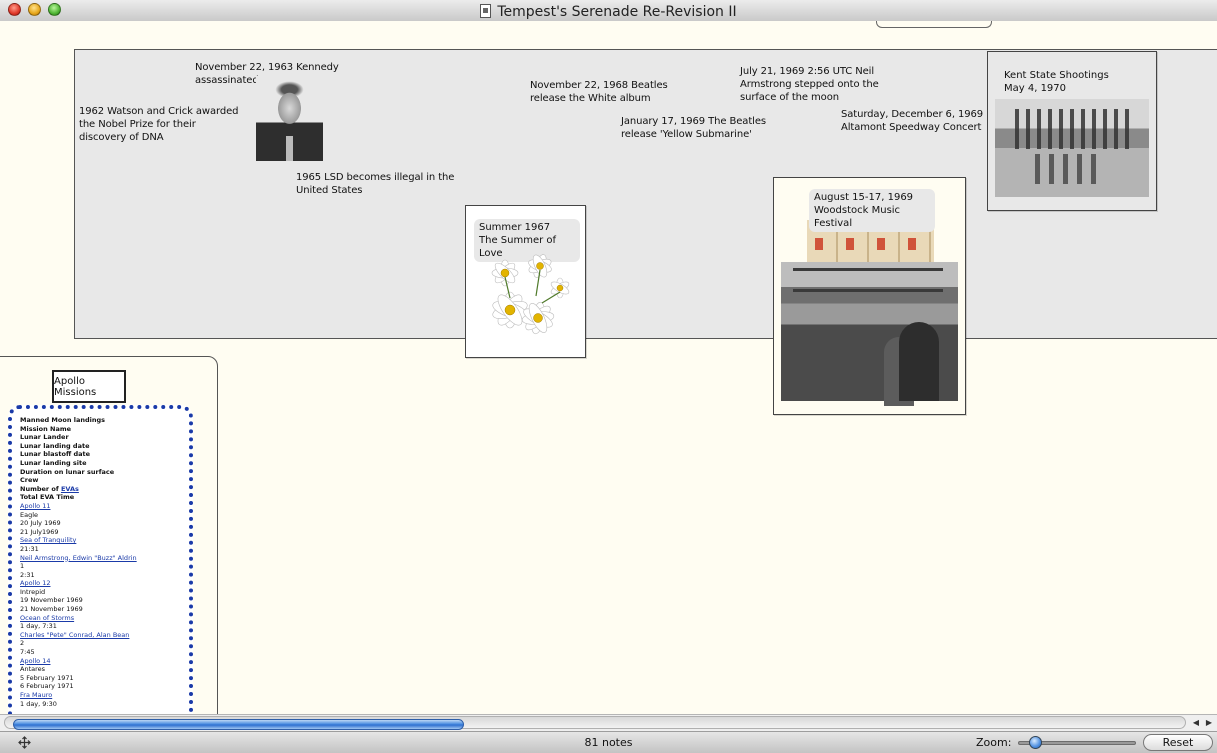  I want to click on kent-state-label: Kent State Shootings May 4, 1970, so click(1056, 82).